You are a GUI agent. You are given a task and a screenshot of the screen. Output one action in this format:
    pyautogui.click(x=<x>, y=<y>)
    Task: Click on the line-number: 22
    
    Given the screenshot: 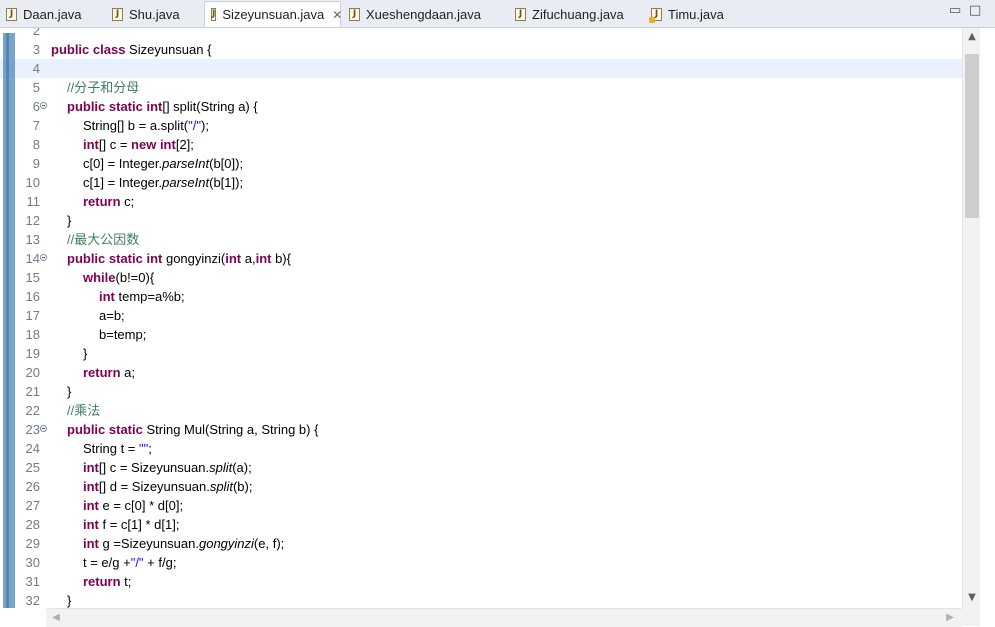 What is the action you would take?
    pyautogui.click(x=32, y=410)
    